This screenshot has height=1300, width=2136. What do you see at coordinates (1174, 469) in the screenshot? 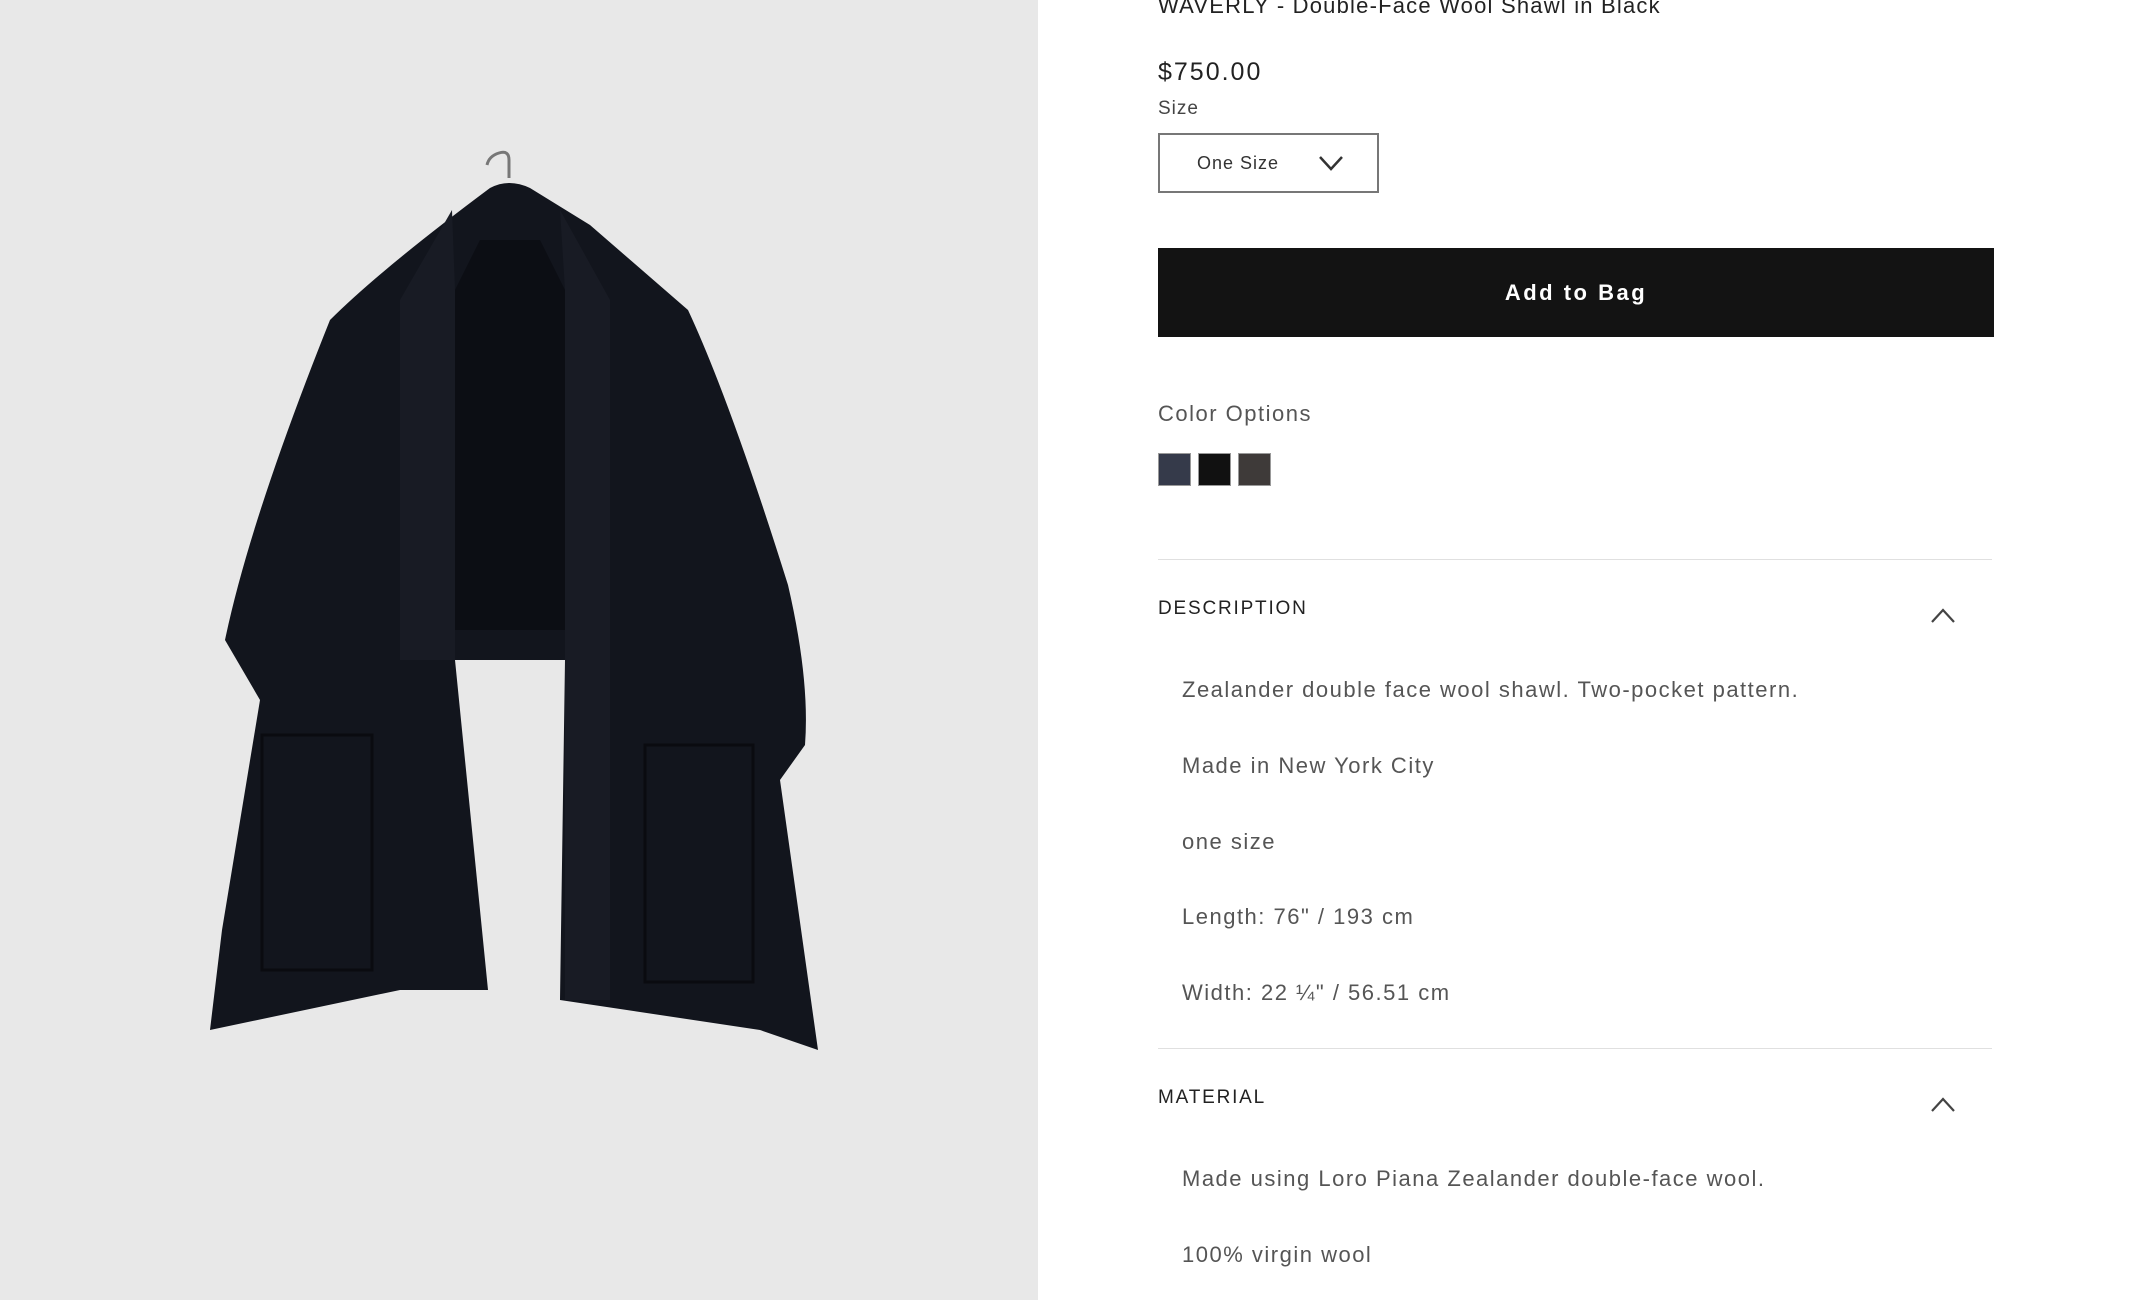
I see `color-swatch-navy` at bounding box center [1174, 469].